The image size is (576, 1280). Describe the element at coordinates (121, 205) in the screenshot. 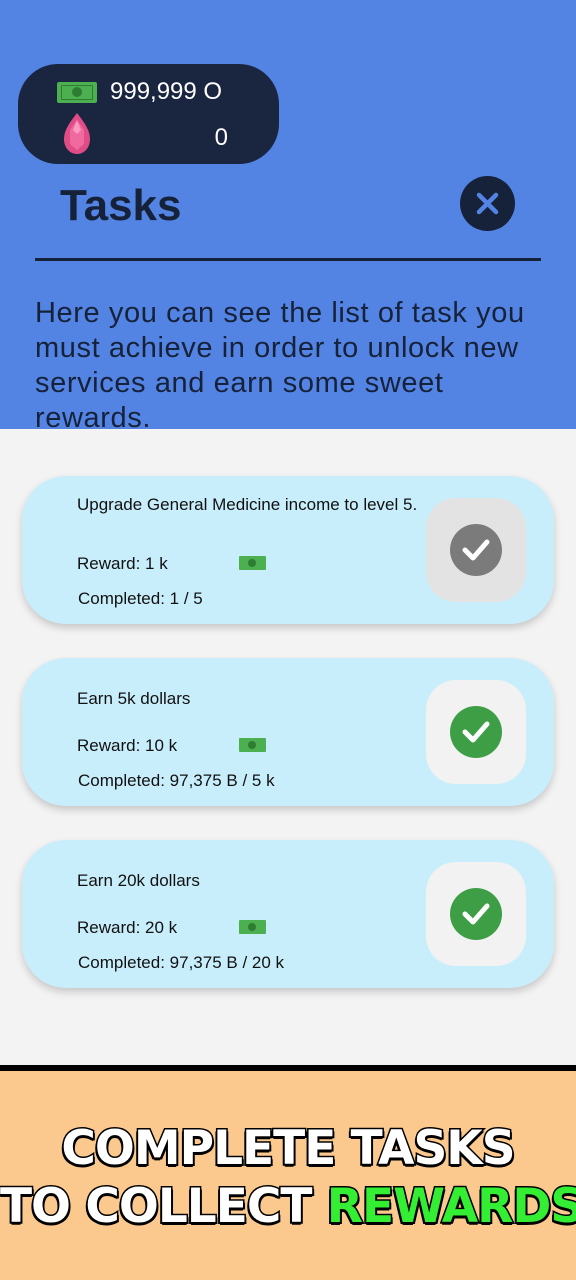

I see `page-title: Tasks` at that location.